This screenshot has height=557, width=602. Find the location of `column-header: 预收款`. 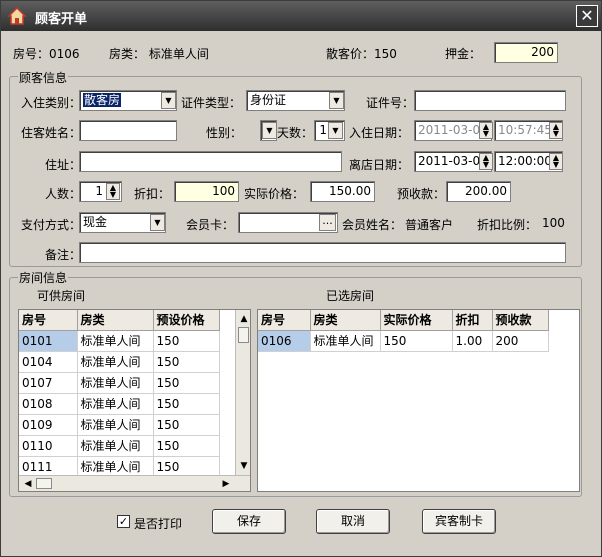

column-header: 预收款 is located at coordinates (520, 320).